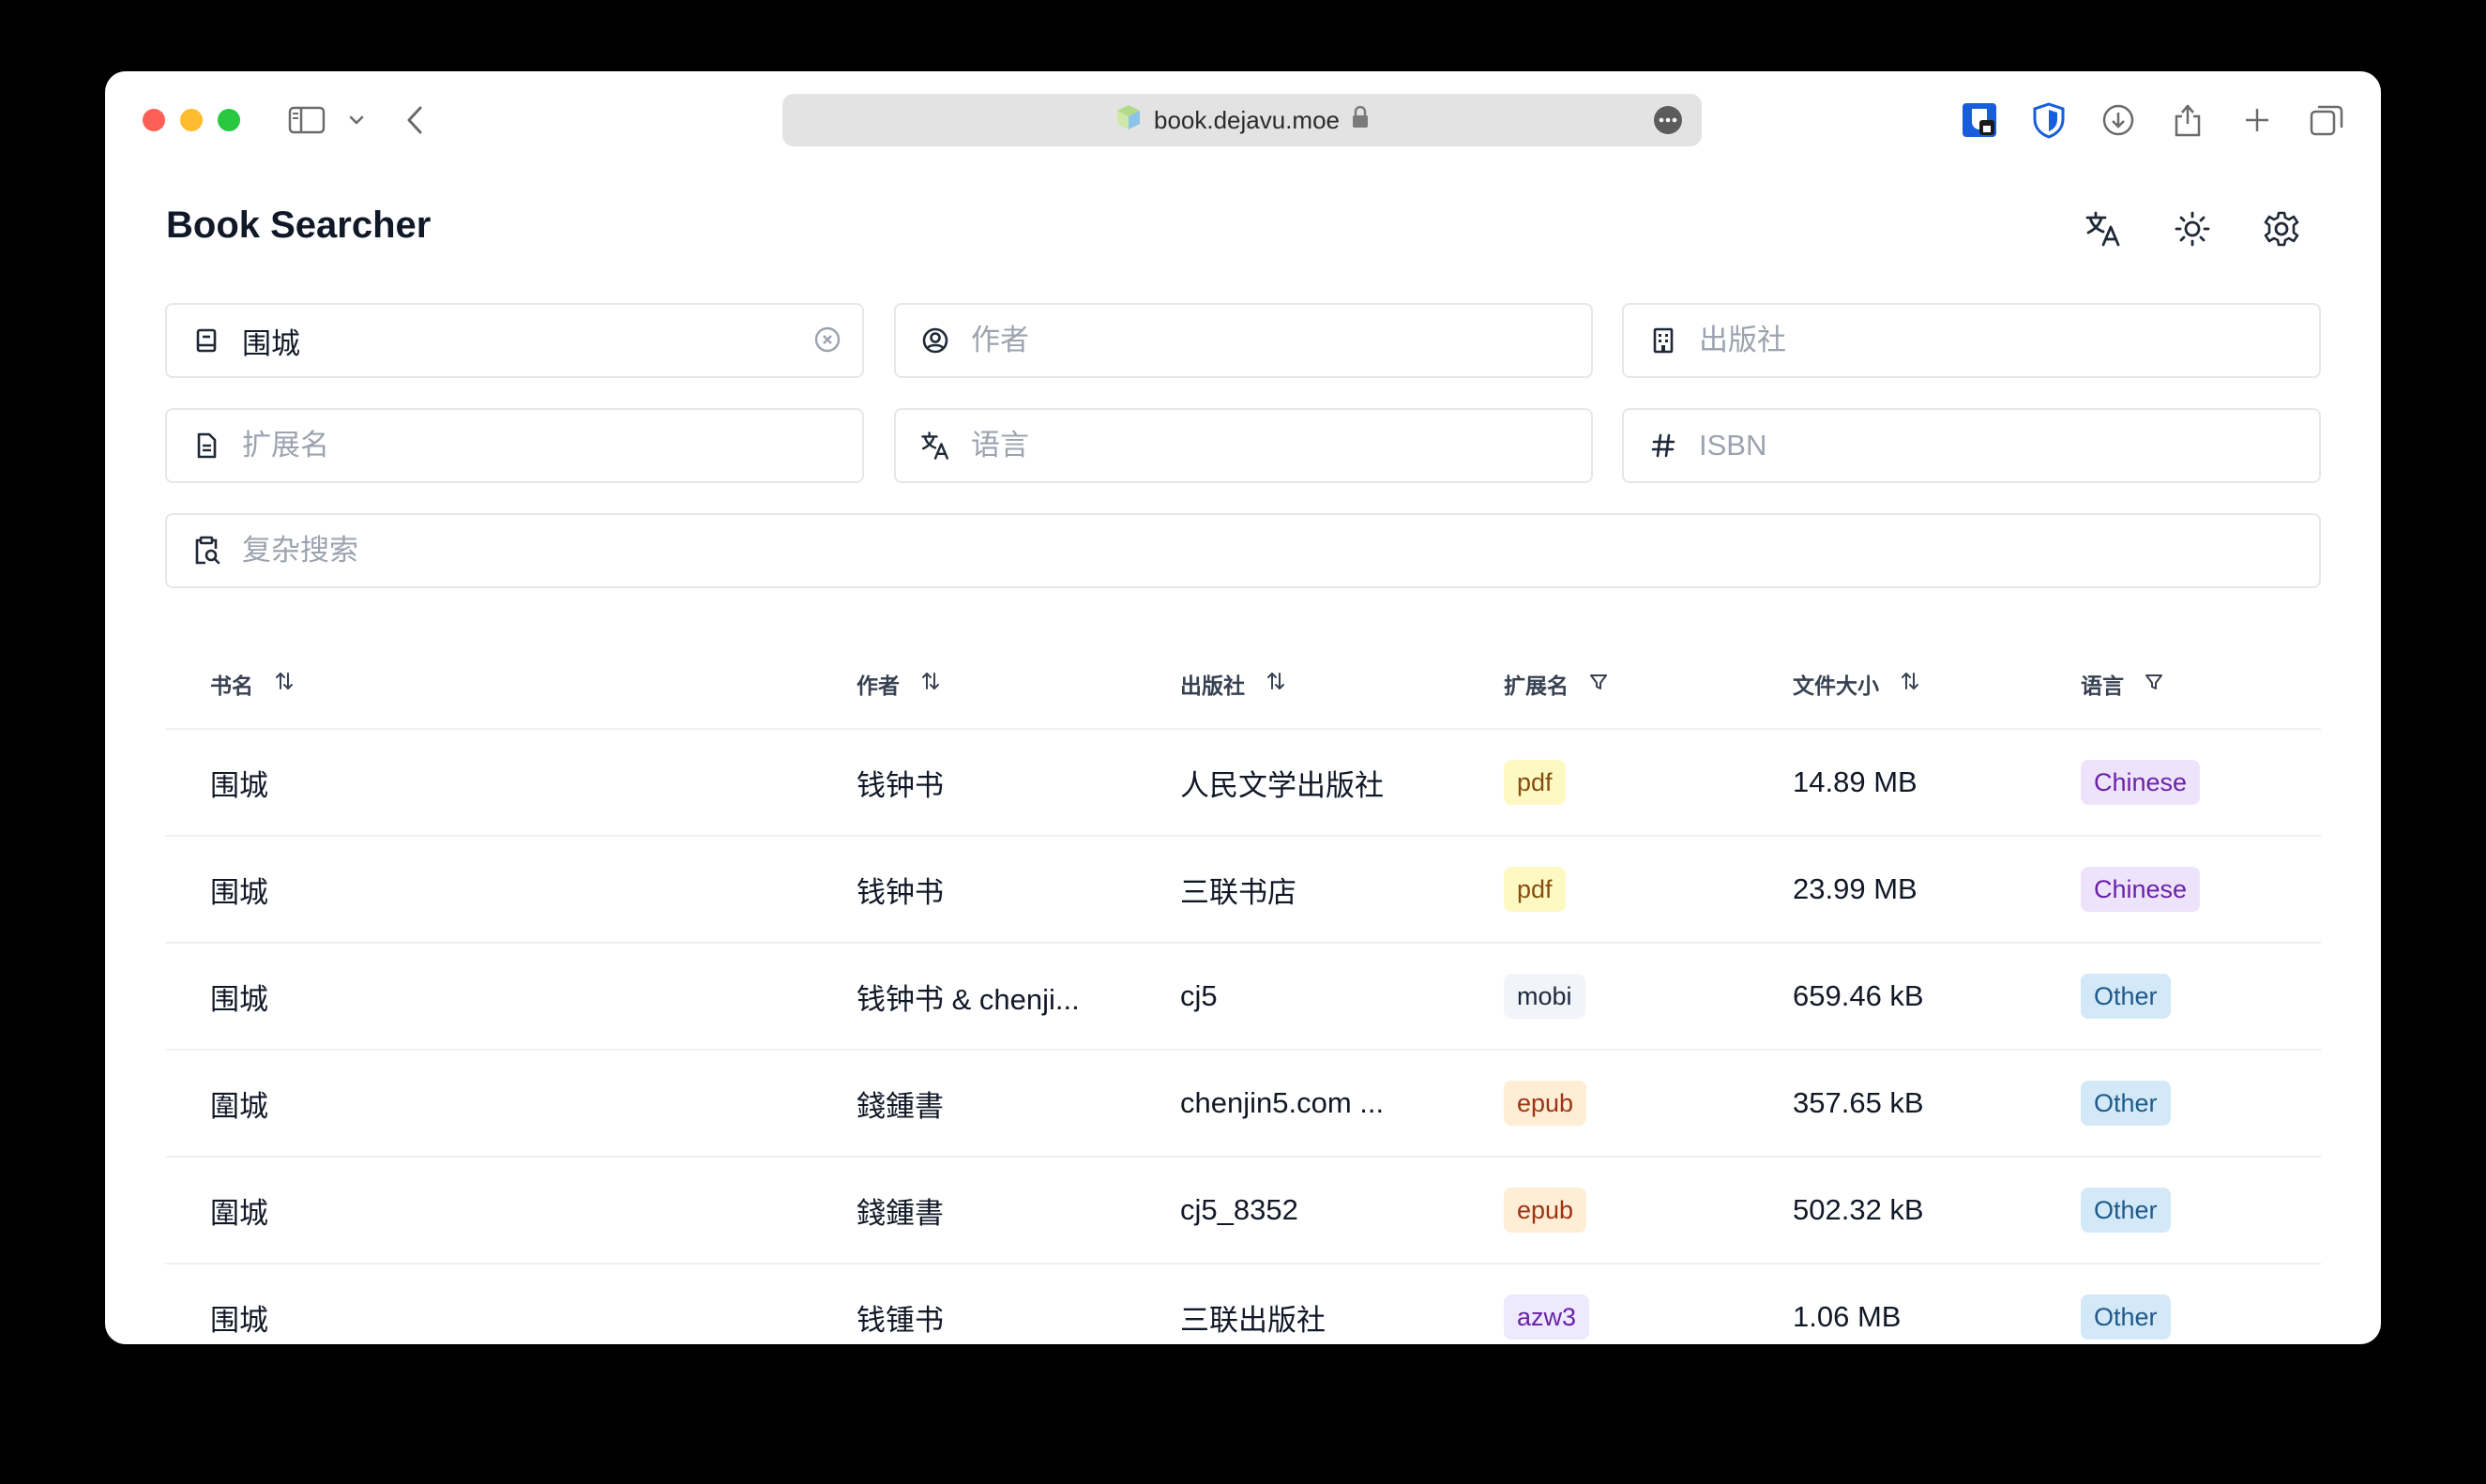  What do you see at coordinates (936, 340) in the screenshot?
I see `user-circle-icon` at bounding box center [936, 340].